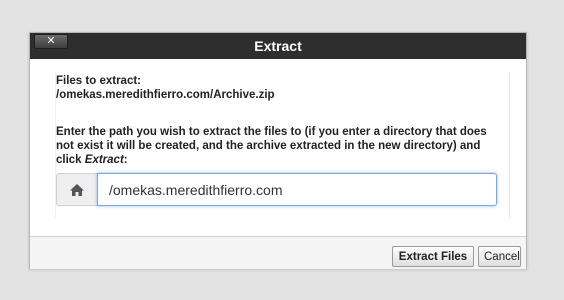 The image size is (564, 300). I want to click on dialog-title: Extract, so click(278, 46).